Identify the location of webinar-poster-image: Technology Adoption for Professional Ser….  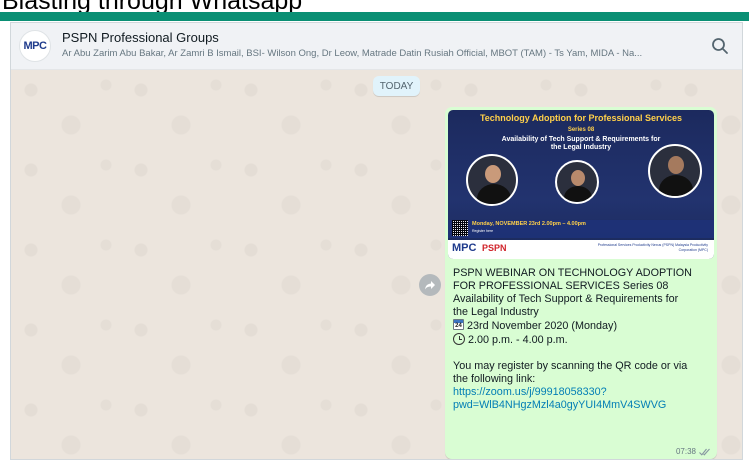
(581, 184).